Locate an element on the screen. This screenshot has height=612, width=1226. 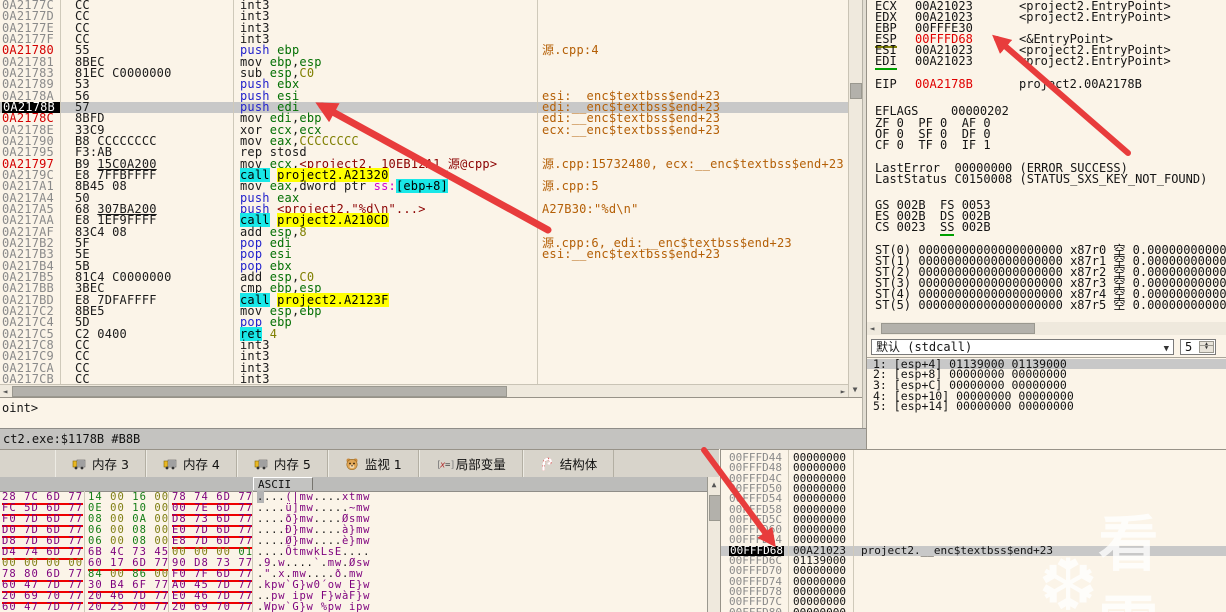
disasm-row: 0A2177C CC int3 is located at coordinates (424, 5).